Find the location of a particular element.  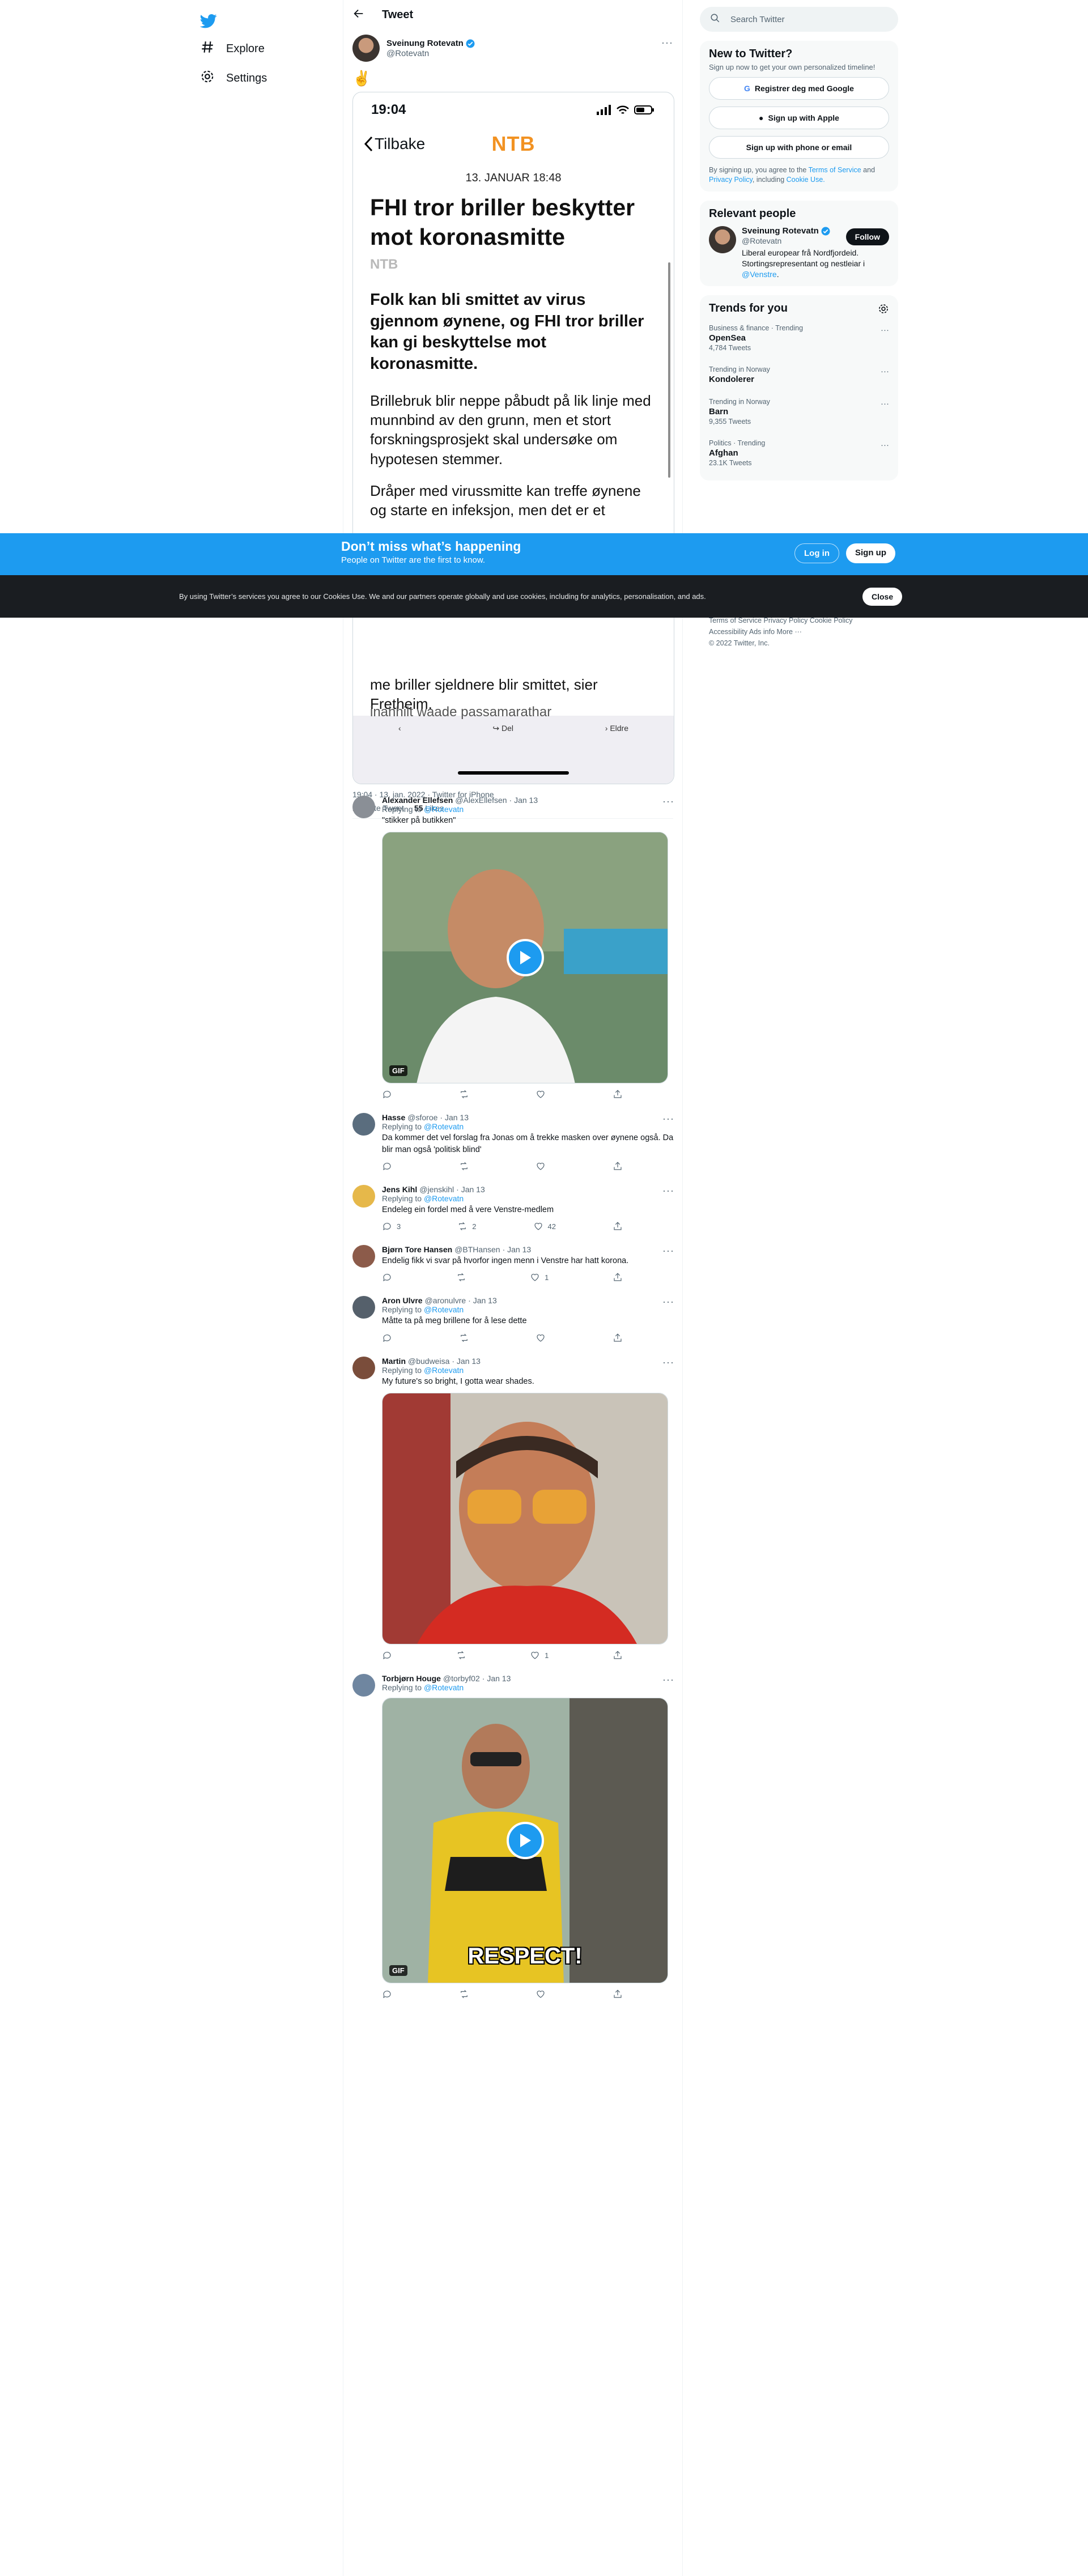

reply-author-name: Martin is located at coordinates (394, 1361).